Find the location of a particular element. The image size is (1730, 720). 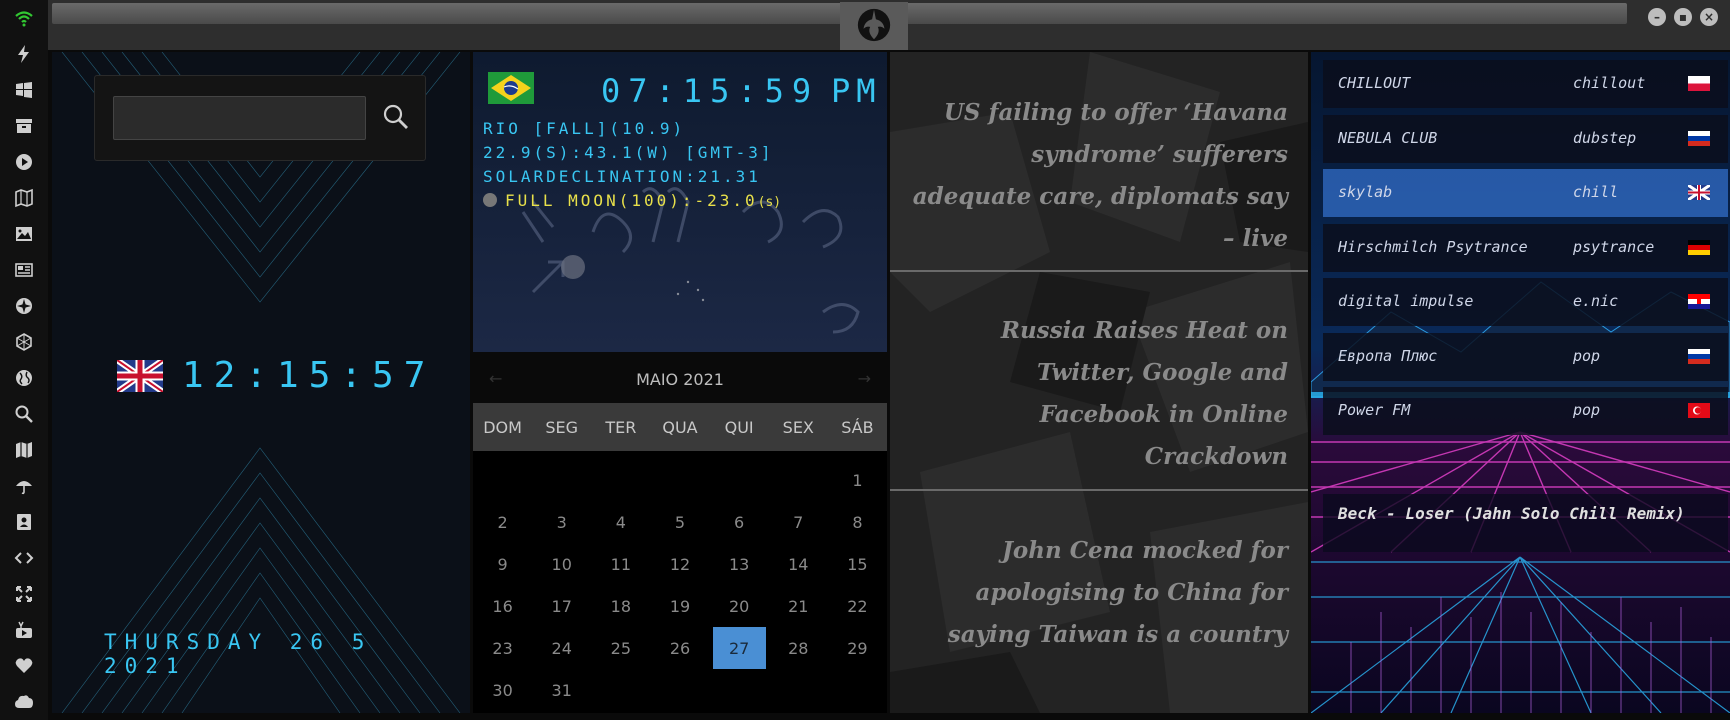

calendar-day: 21 is located at coordinates (798, 606).